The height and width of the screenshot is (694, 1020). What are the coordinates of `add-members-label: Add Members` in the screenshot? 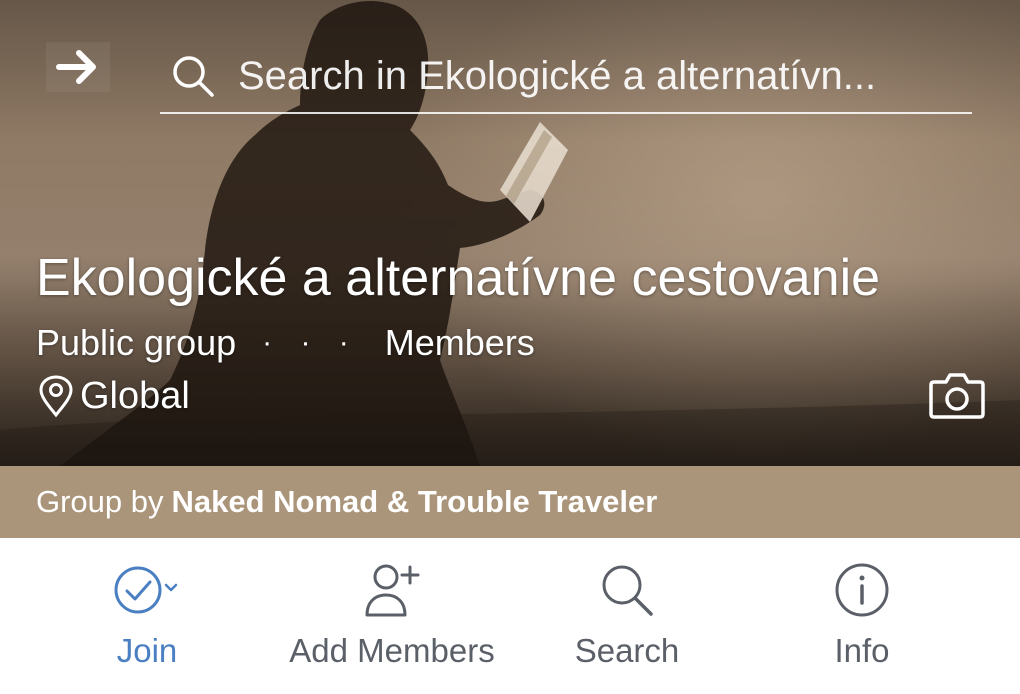 It's located at (392, 650).